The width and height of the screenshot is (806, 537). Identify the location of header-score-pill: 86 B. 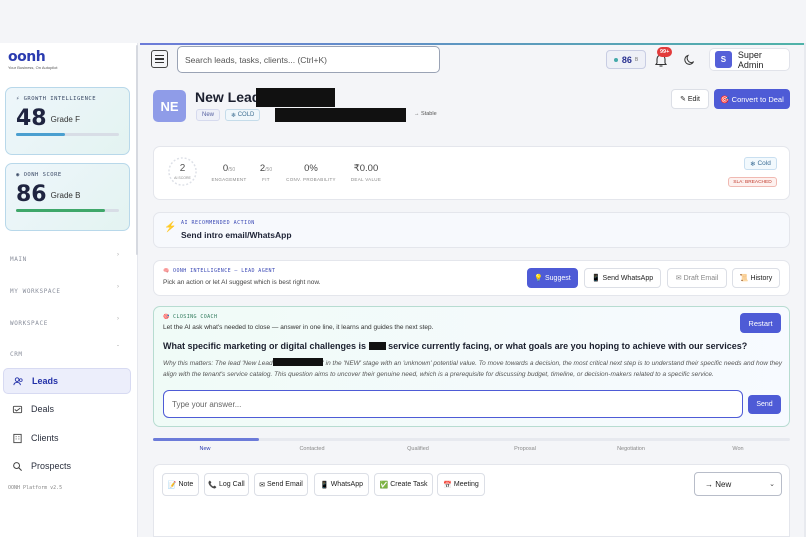
(626, 59).